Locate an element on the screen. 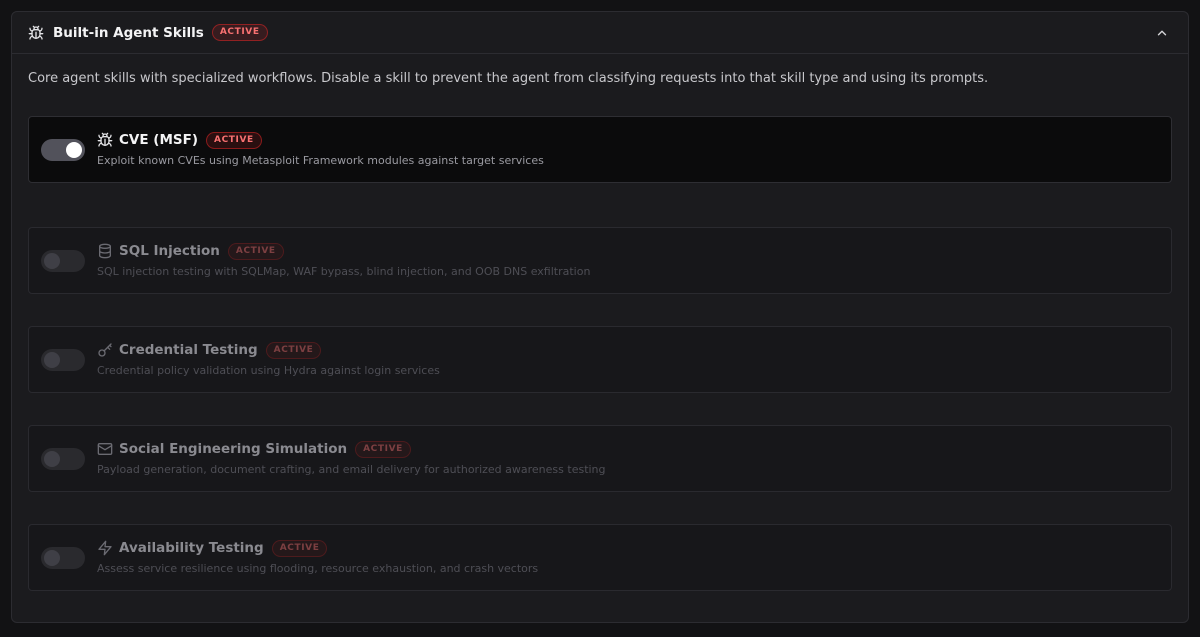 This screenshot has height=637, width=1200. chevron-up-icon is located at coordinates (1162, 33).